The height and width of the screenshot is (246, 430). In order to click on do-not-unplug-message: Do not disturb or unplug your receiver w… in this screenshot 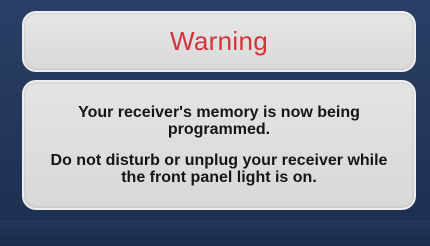, I will do `click(219, 169)`.